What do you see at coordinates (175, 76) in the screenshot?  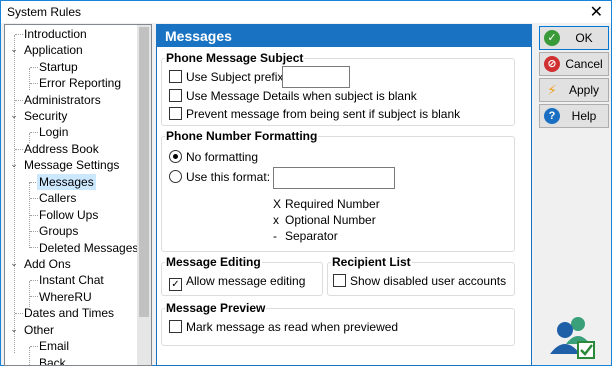 I see `use-subject-prefix-checkbox` at bounding box center [175, 76].